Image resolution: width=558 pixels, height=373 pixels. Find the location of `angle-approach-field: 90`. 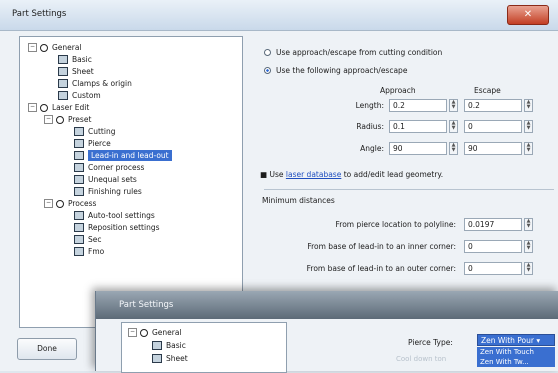

angle-approach-field: 90 is located at coordinates (418, 148).